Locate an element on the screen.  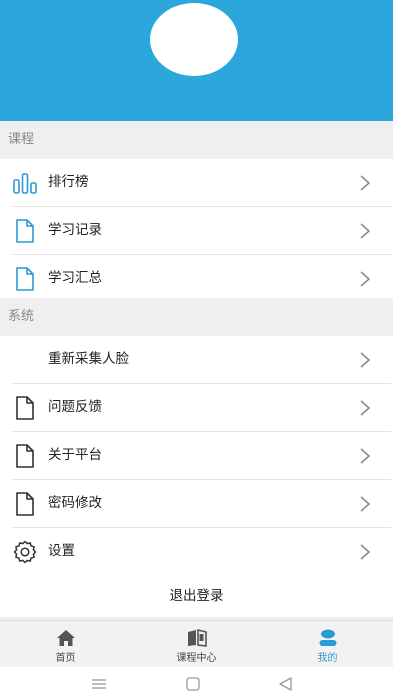
menu-item-label: 设置 is located at coordinates (61, 551).